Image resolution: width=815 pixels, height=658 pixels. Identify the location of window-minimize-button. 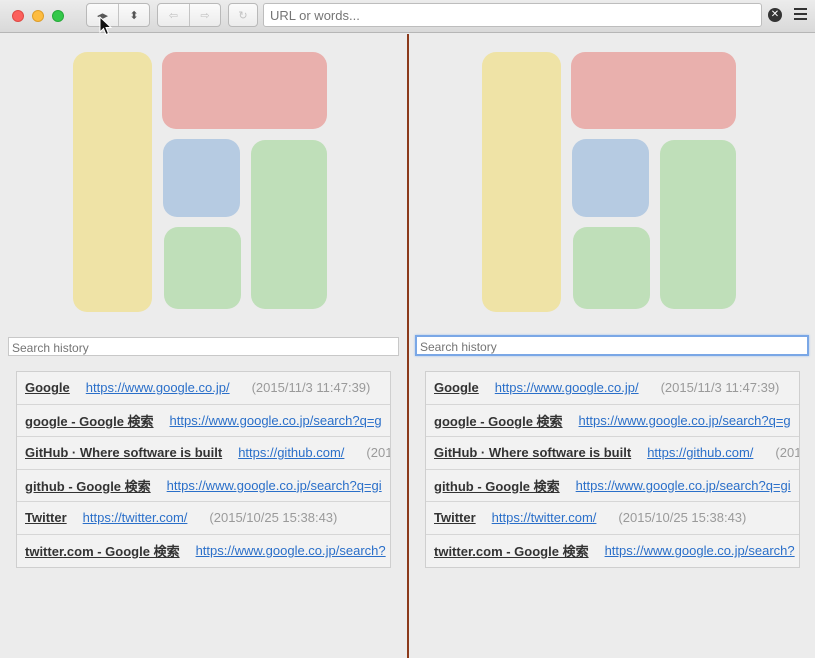
(38, 16).